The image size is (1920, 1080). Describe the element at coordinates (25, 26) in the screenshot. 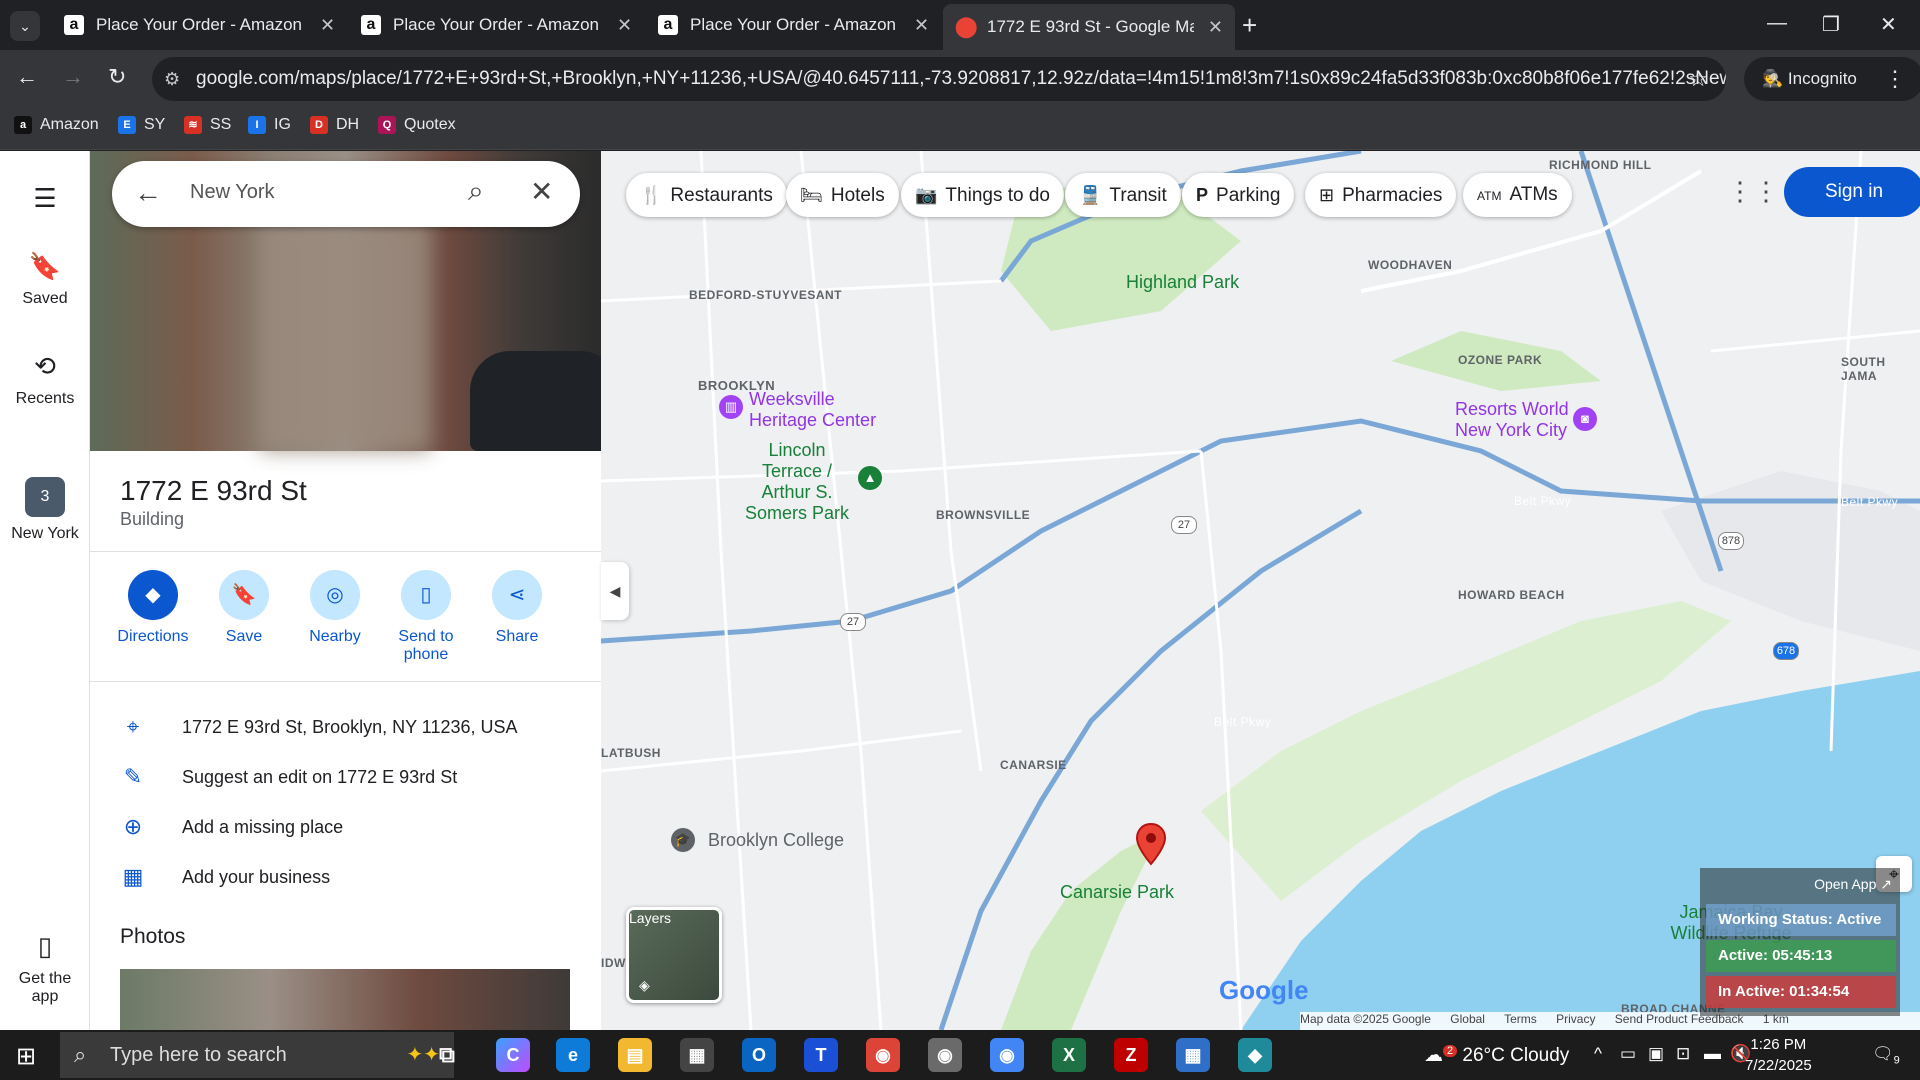

I see `tab-search-button: ⌄` at that location.